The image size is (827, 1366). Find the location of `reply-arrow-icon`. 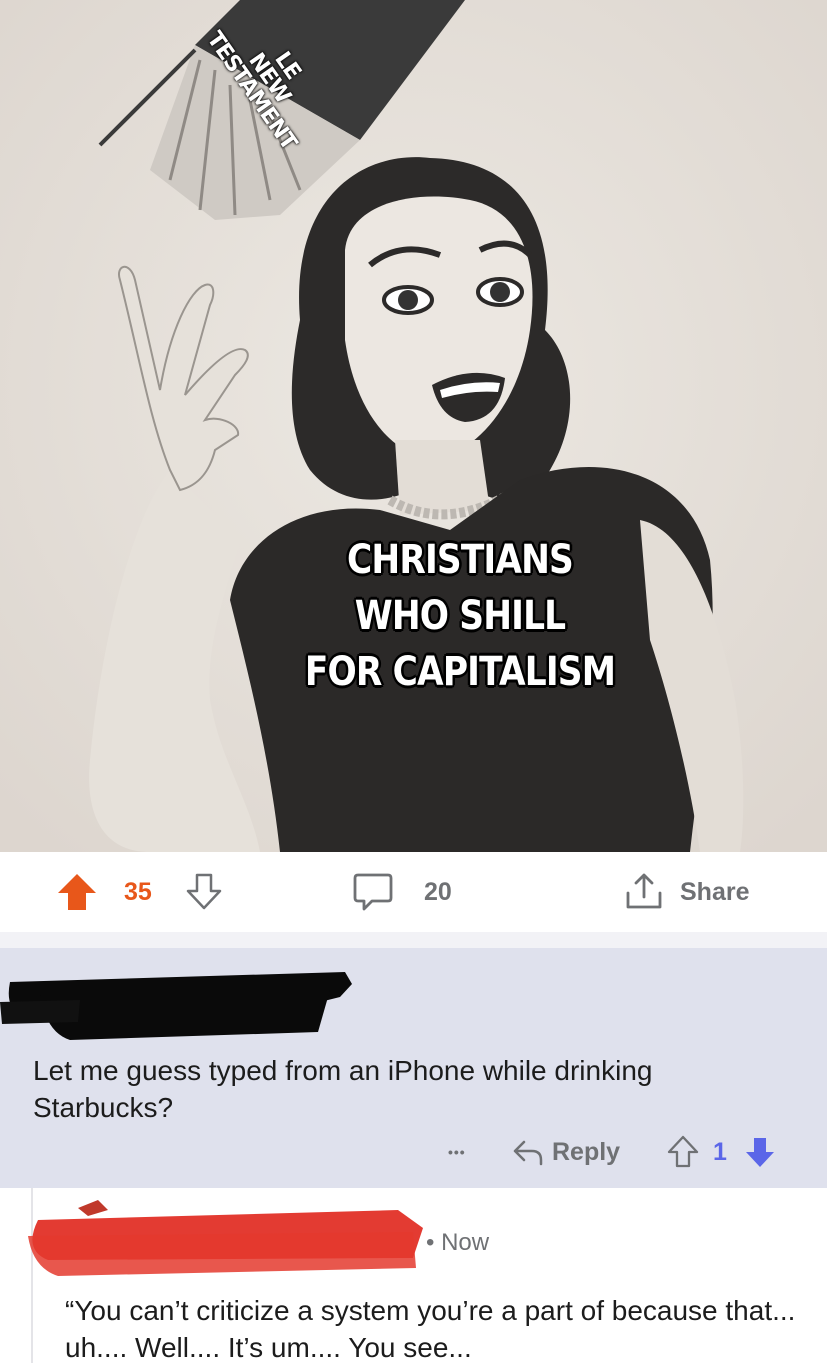

reply-arrow-icon is located at coordinates (528, 1153).